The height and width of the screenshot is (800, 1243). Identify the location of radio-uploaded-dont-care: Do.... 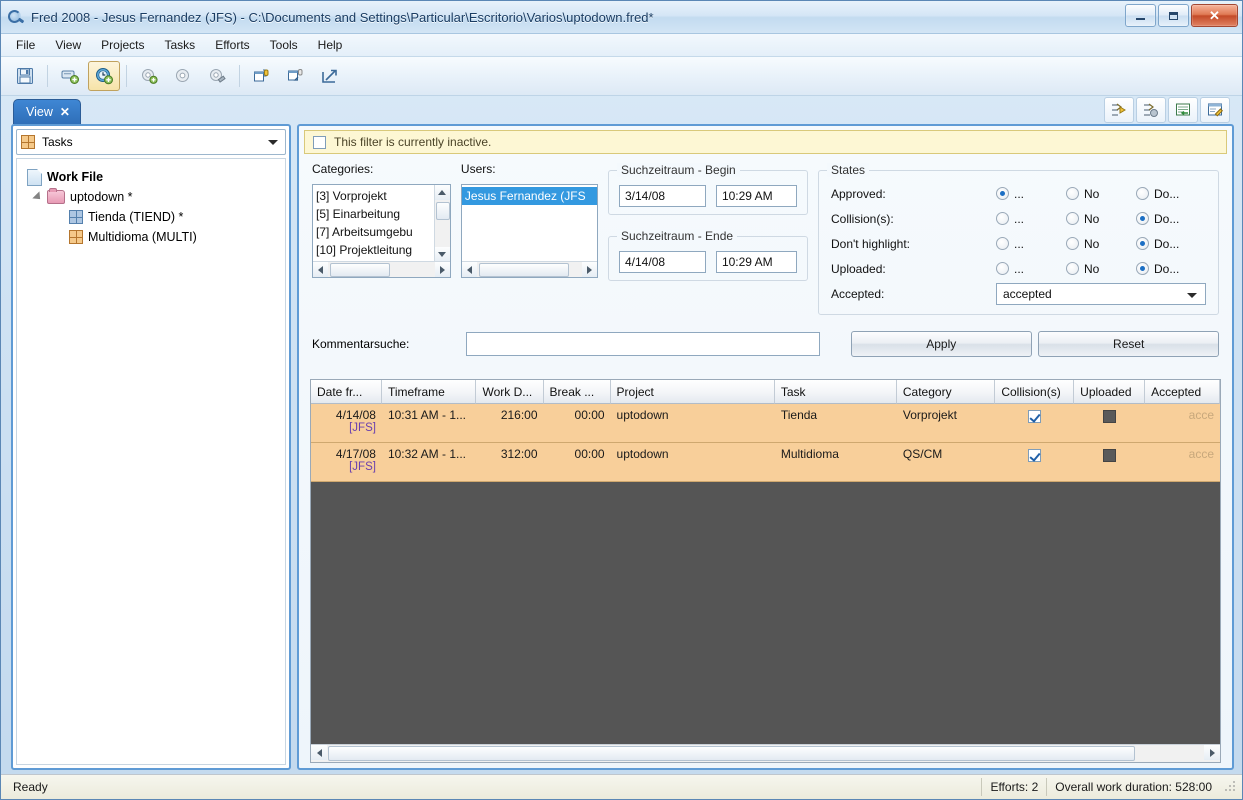
(1171, 269).